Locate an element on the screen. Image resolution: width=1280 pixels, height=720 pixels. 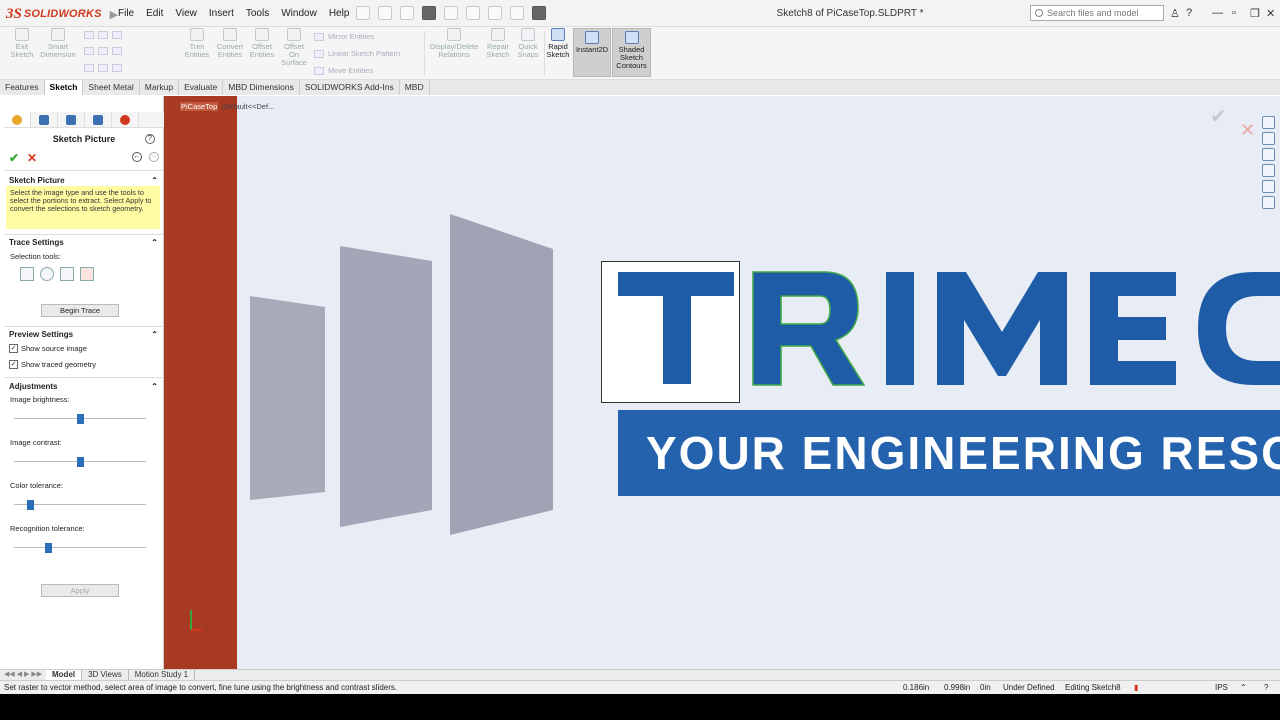
rebuild-status-icon: ▮ is located at coordinates (1136, 687).